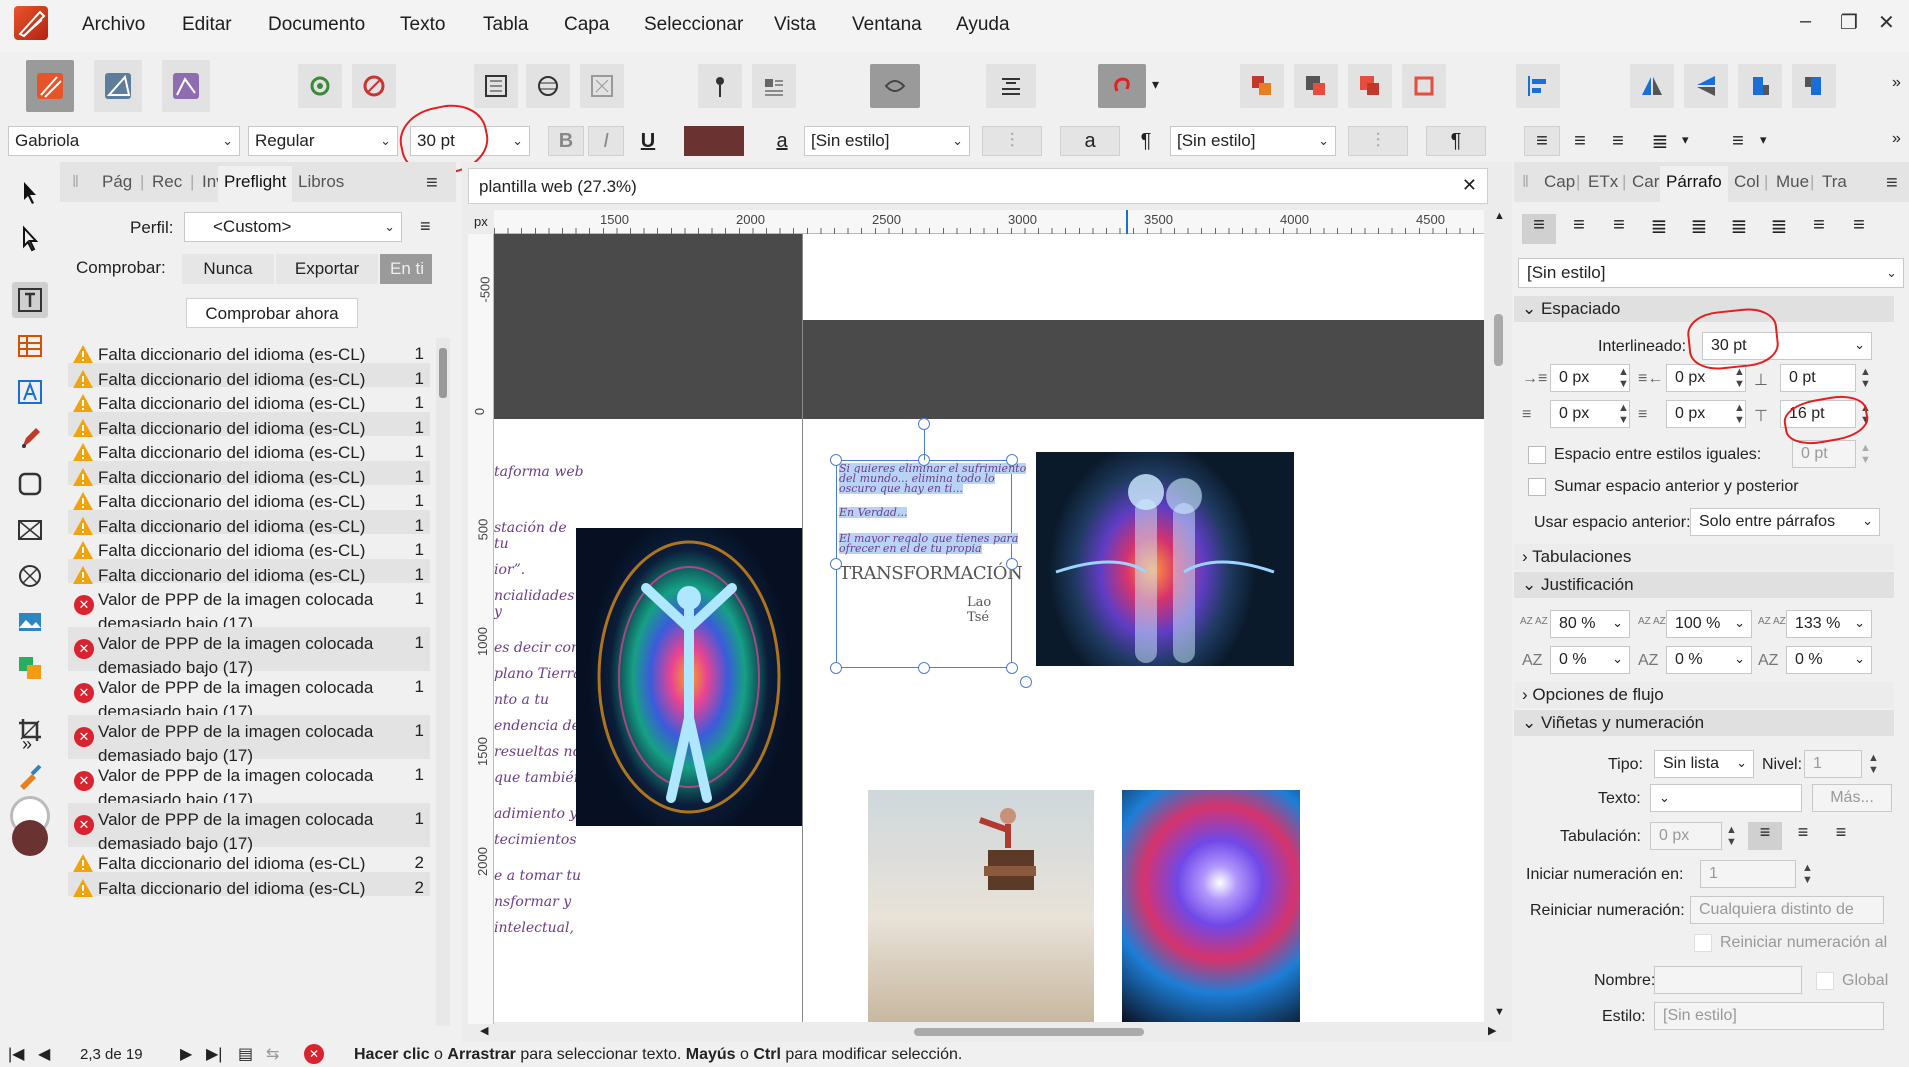 This screenshot has width=1909, height=1067. What do you see at coordinates (272, 1054) in the screenshot?
I see `spread-icon: ⇆` at bounding box center [272, 1054].